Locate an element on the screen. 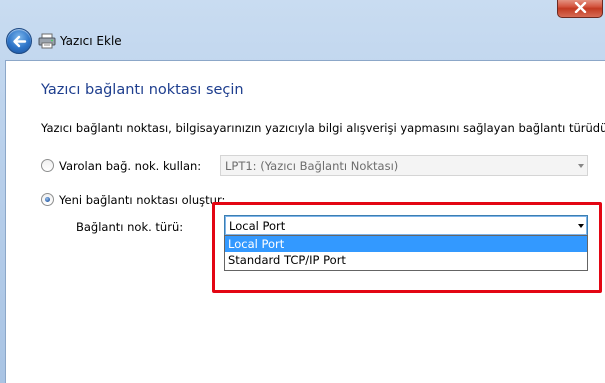 Image resolution: width=605 pixels, height=383 pixels. existing-port-select: LPT1: (Yazıcı Bağlantı Noktası) is located at coordinates (404, 165).